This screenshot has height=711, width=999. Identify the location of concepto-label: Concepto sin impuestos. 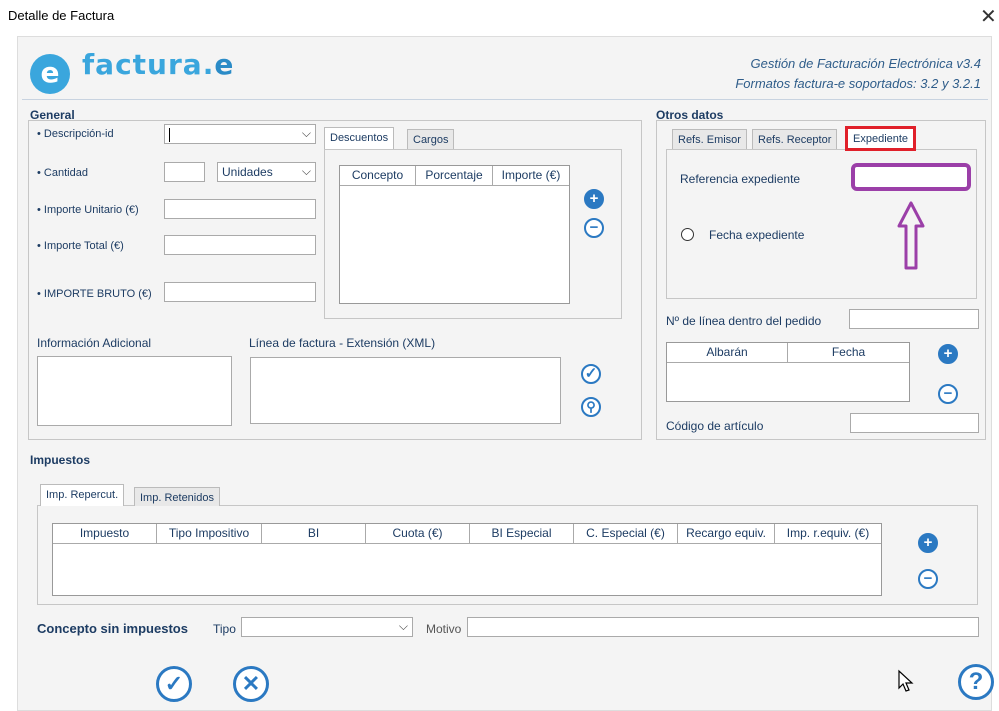
(112, 628).